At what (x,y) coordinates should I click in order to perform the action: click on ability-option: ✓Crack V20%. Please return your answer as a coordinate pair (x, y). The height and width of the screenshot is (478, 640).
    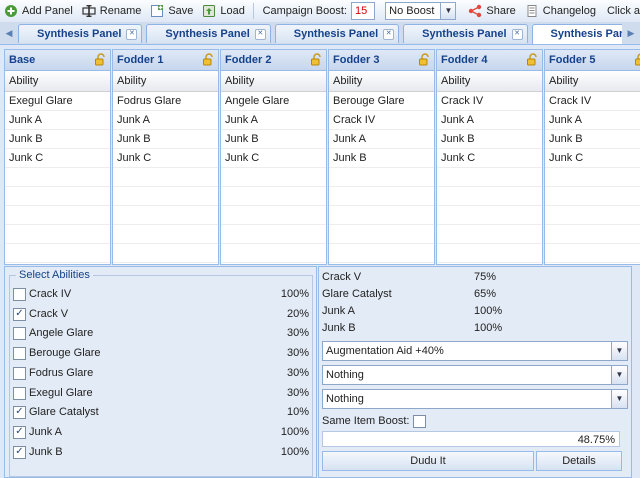
    Looking at the image, I should click on (161, 314).